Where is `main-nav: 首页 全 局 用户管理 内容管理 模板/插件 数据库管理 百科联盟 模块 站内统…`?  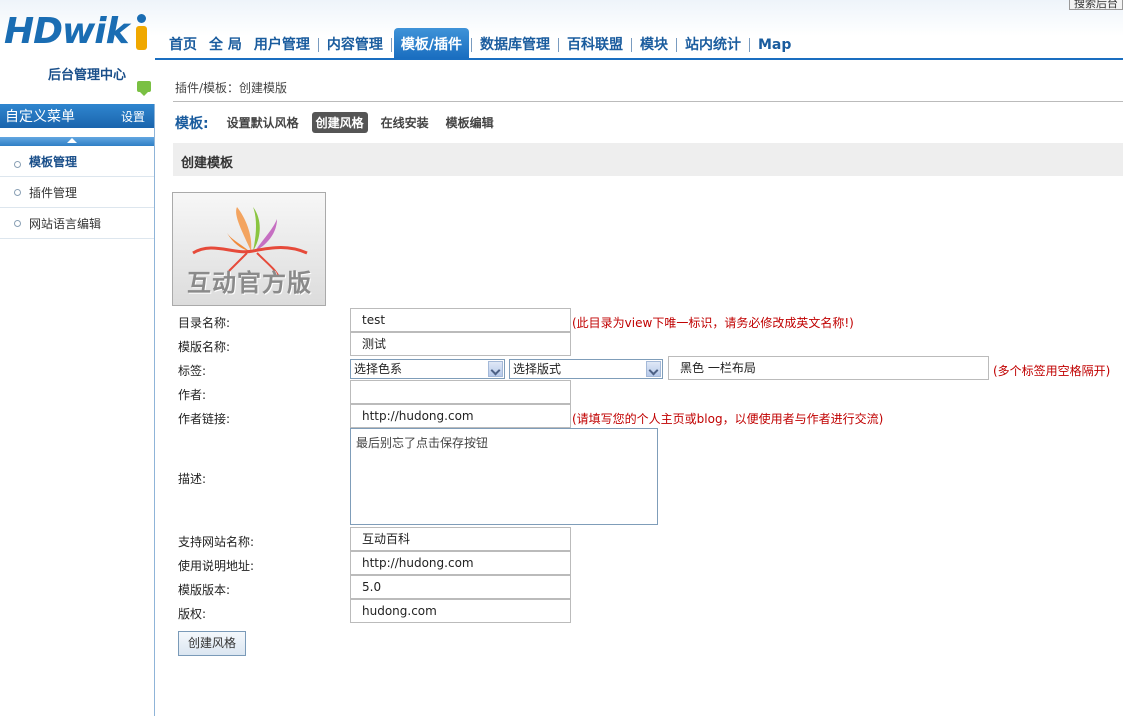 main-nav: 首页 全 局 用户管理 内容管理 模板/插件 数据库管理 百科联盟 模块 站内统… is located at coordinates (480, 43).